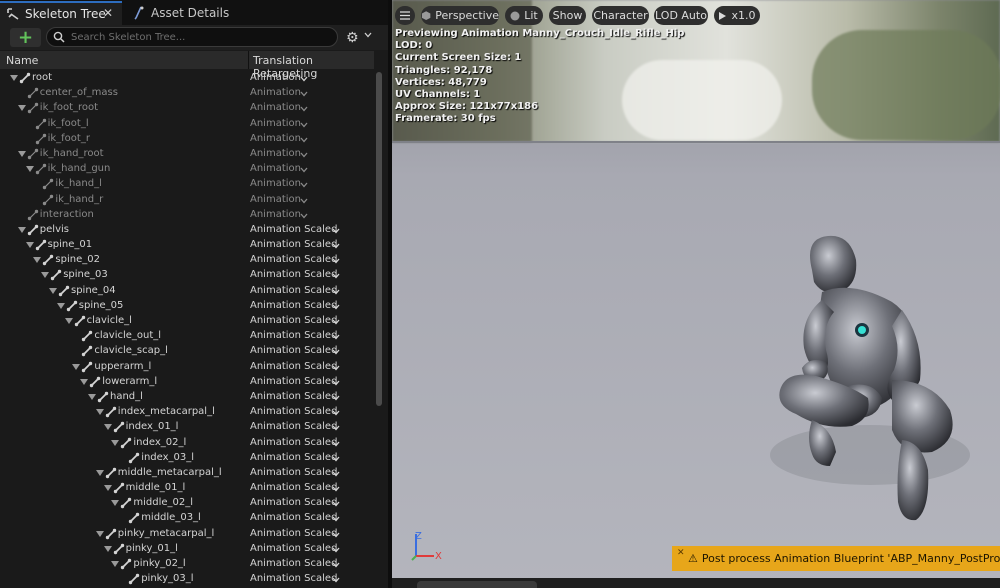 The image size is (1000, 588). What do you see at coordinates (187, 215) in the screenshot?
I see `tree-row: interaction Animation` at bounding box center [187, 215].